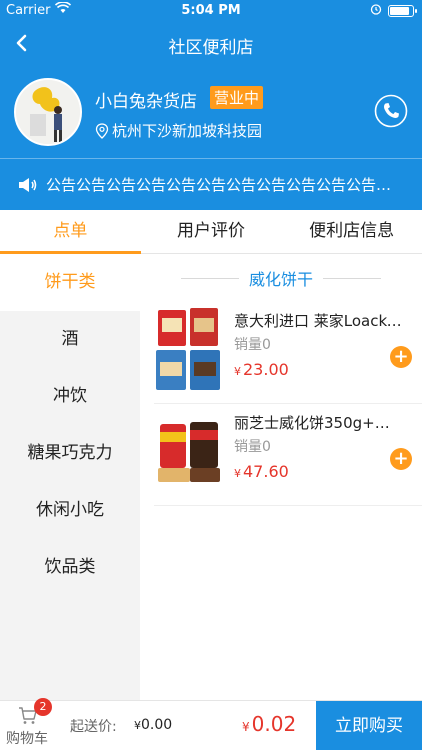 The image size is (422, 750). Describe the element at coordinates (146, 102) in the screenshot. I see `store-name: 小白兔杂货店` at that location.